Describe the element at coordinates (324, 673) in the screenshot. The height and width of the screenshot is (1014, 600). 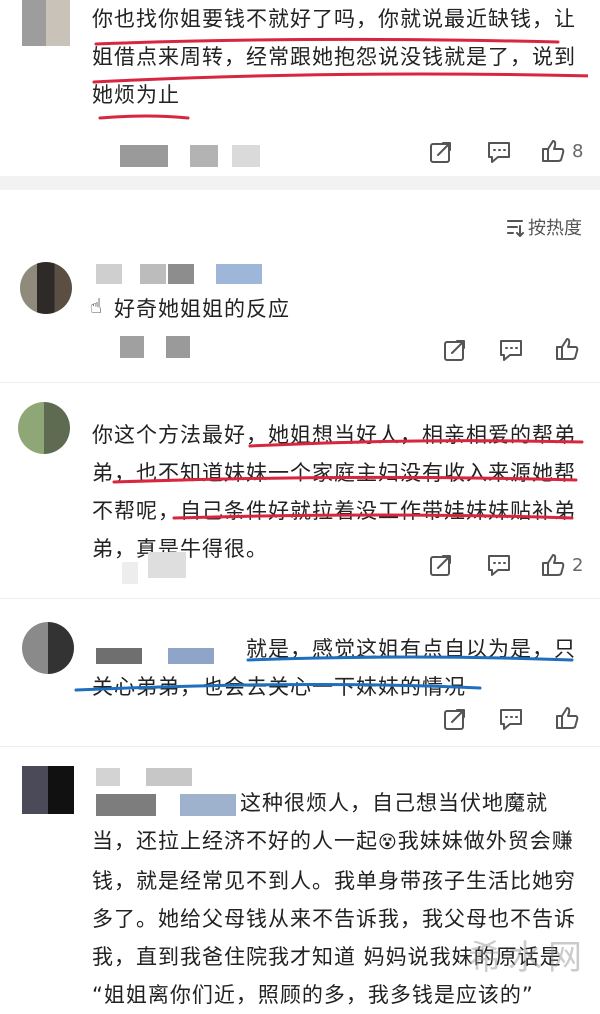
I see `blue-underline` at that location.